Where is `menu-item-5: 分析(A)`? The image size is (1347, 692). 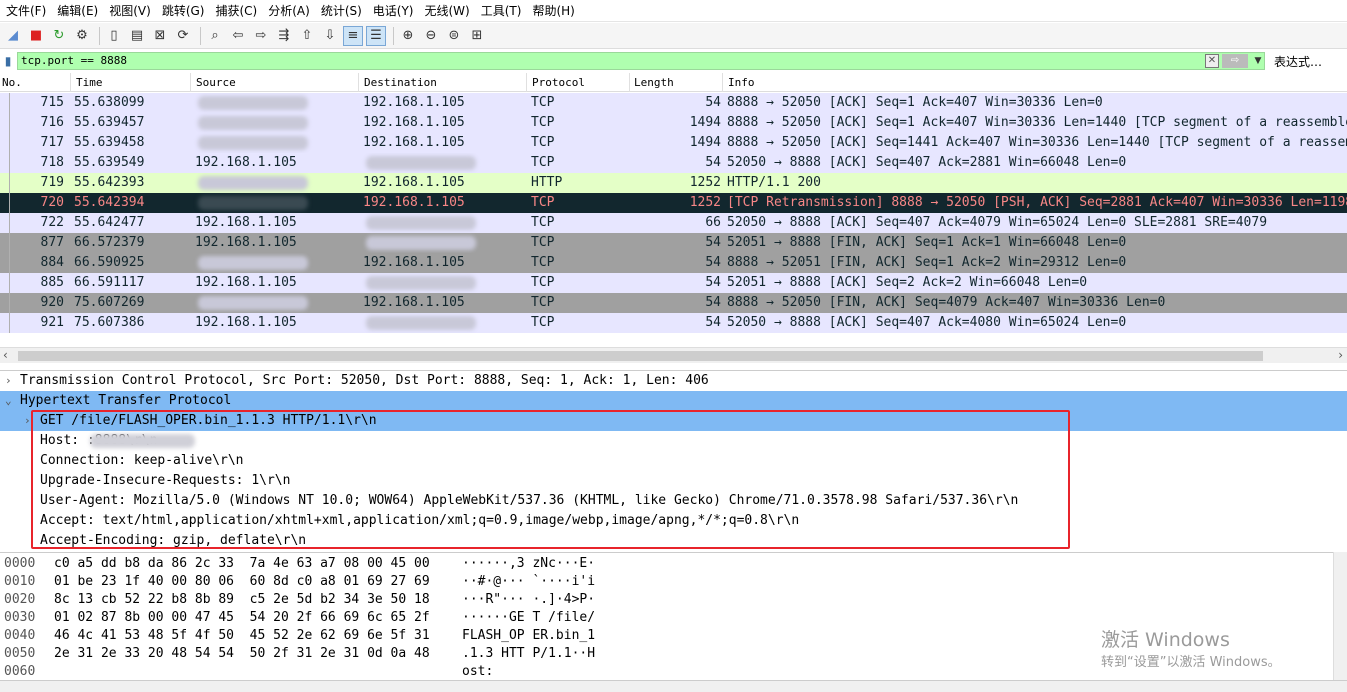 menu-item-5: 分析(A) is located at coordinates (292, 10).